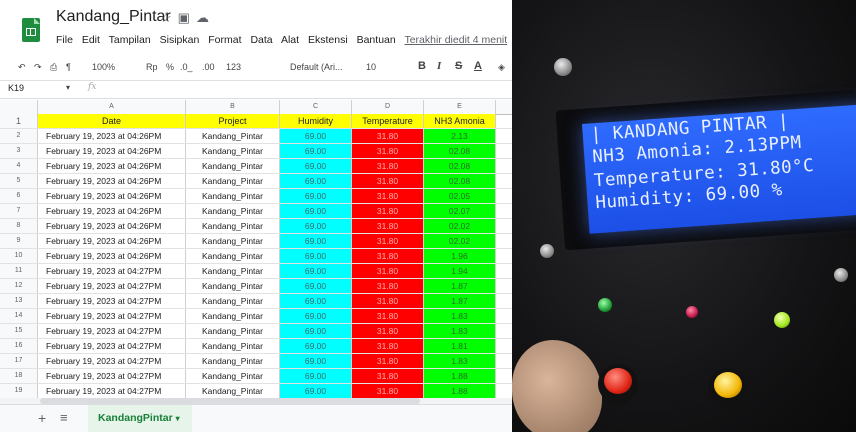 The width and height of the screenshot is (856, 432). Describe the element at coordinates (388, 121) in the screenshot. I see `header-cell: Temperature` at that location.